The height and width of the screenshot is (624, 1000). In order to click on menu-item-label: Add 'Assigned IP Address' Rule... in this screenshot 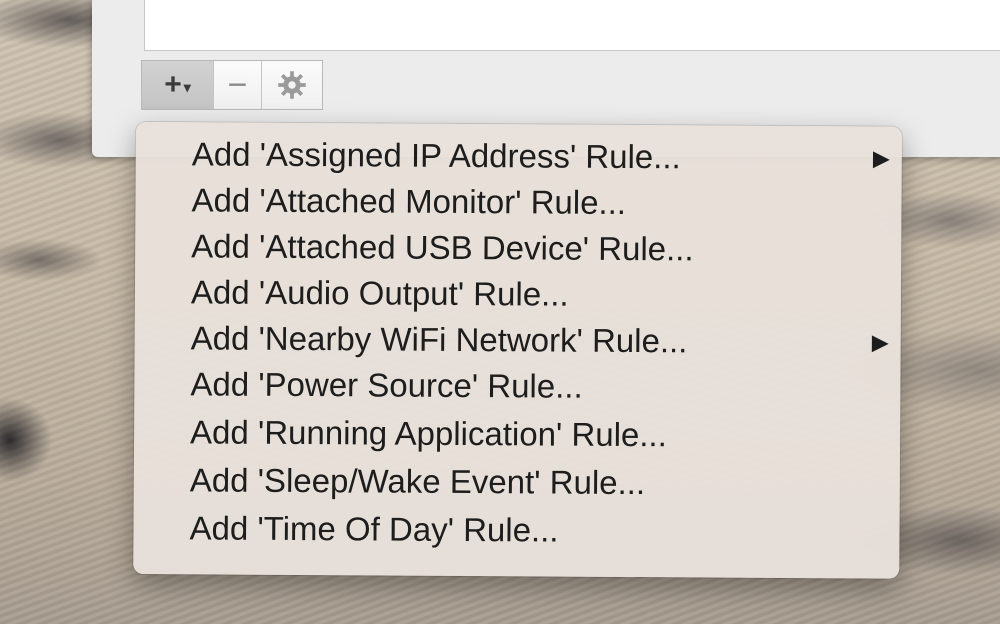, I will do `click(436, 155)`.